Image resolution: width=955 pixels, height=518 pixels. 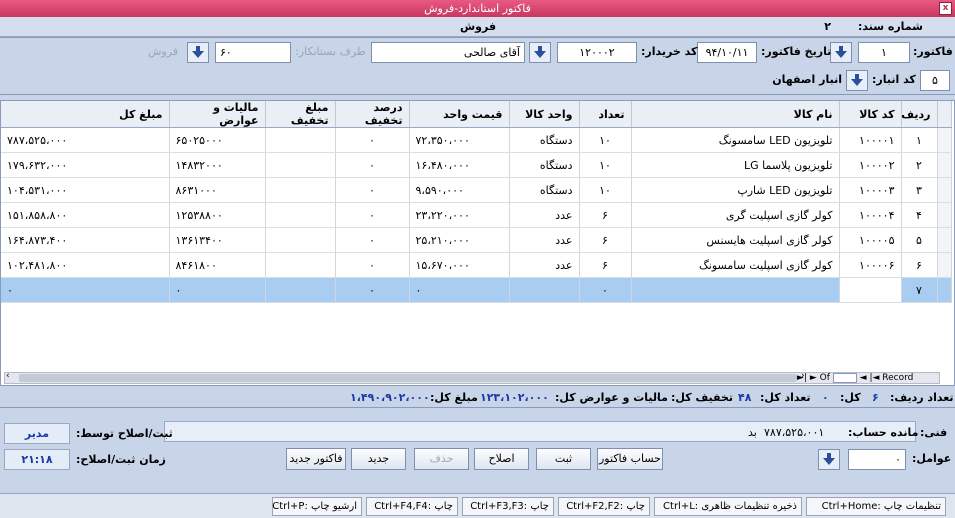 What do you see at coordinates (802, 378) in the screenshot?
I see `nav-last-icon: ►|` at bounding box center [802, 378].